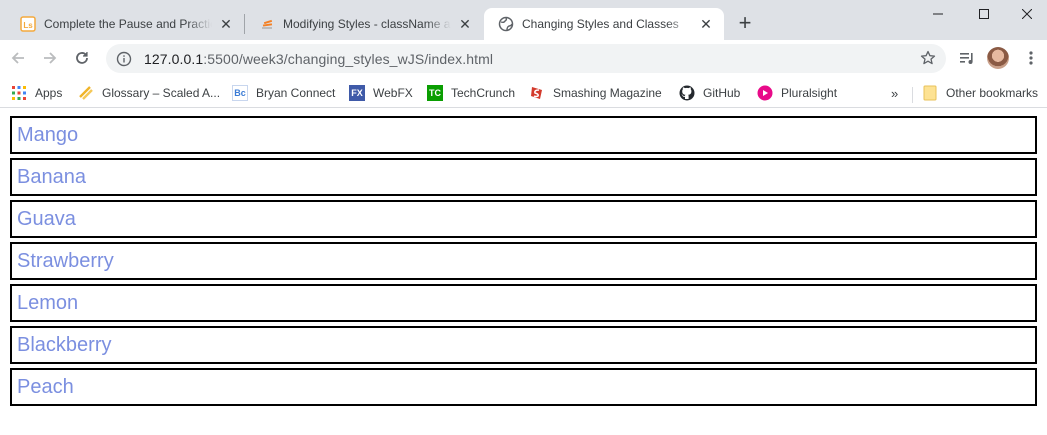 This screenshot has width=1047, height=435. I want to click on bookmarks-divider, so click(912, 95).